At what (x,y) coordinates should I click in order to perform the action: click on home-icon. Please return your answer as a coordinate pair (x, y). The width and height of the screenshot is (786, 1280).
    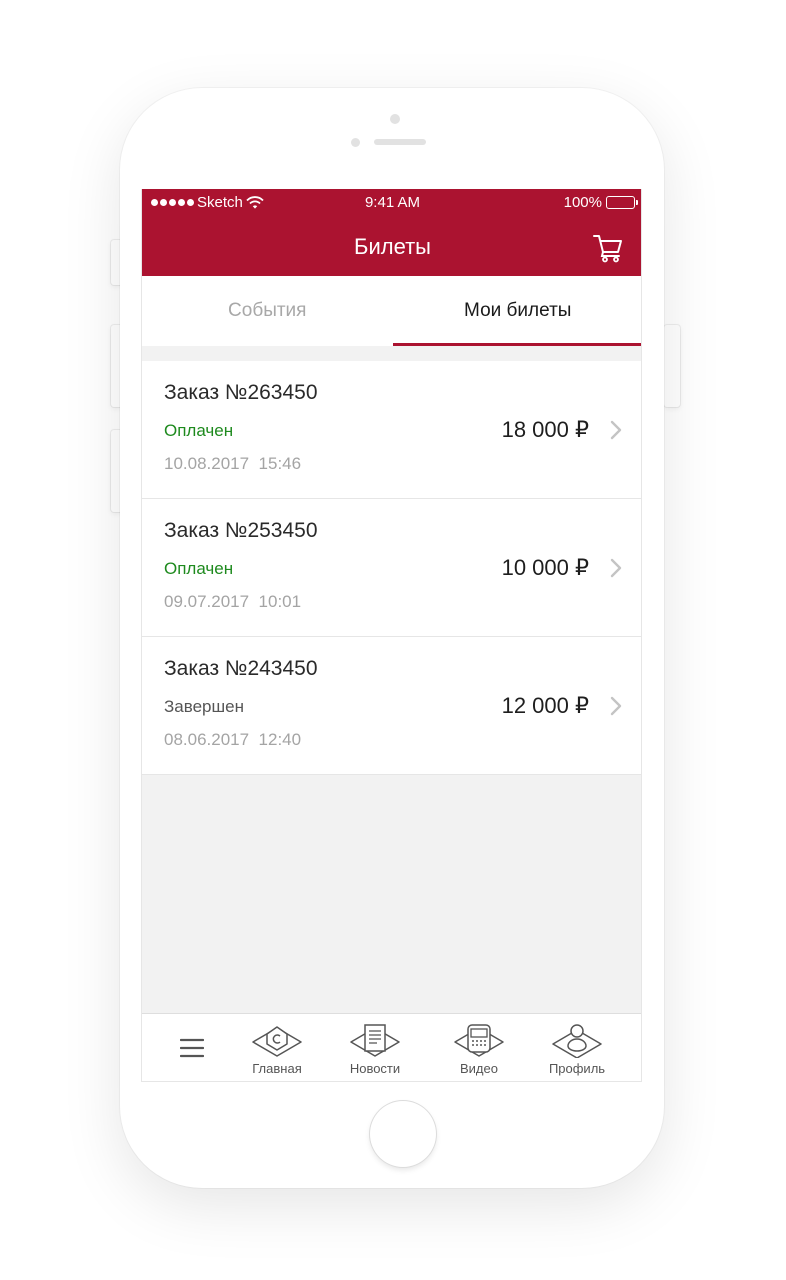
    Looking at the image, I should click on (277, 1041).